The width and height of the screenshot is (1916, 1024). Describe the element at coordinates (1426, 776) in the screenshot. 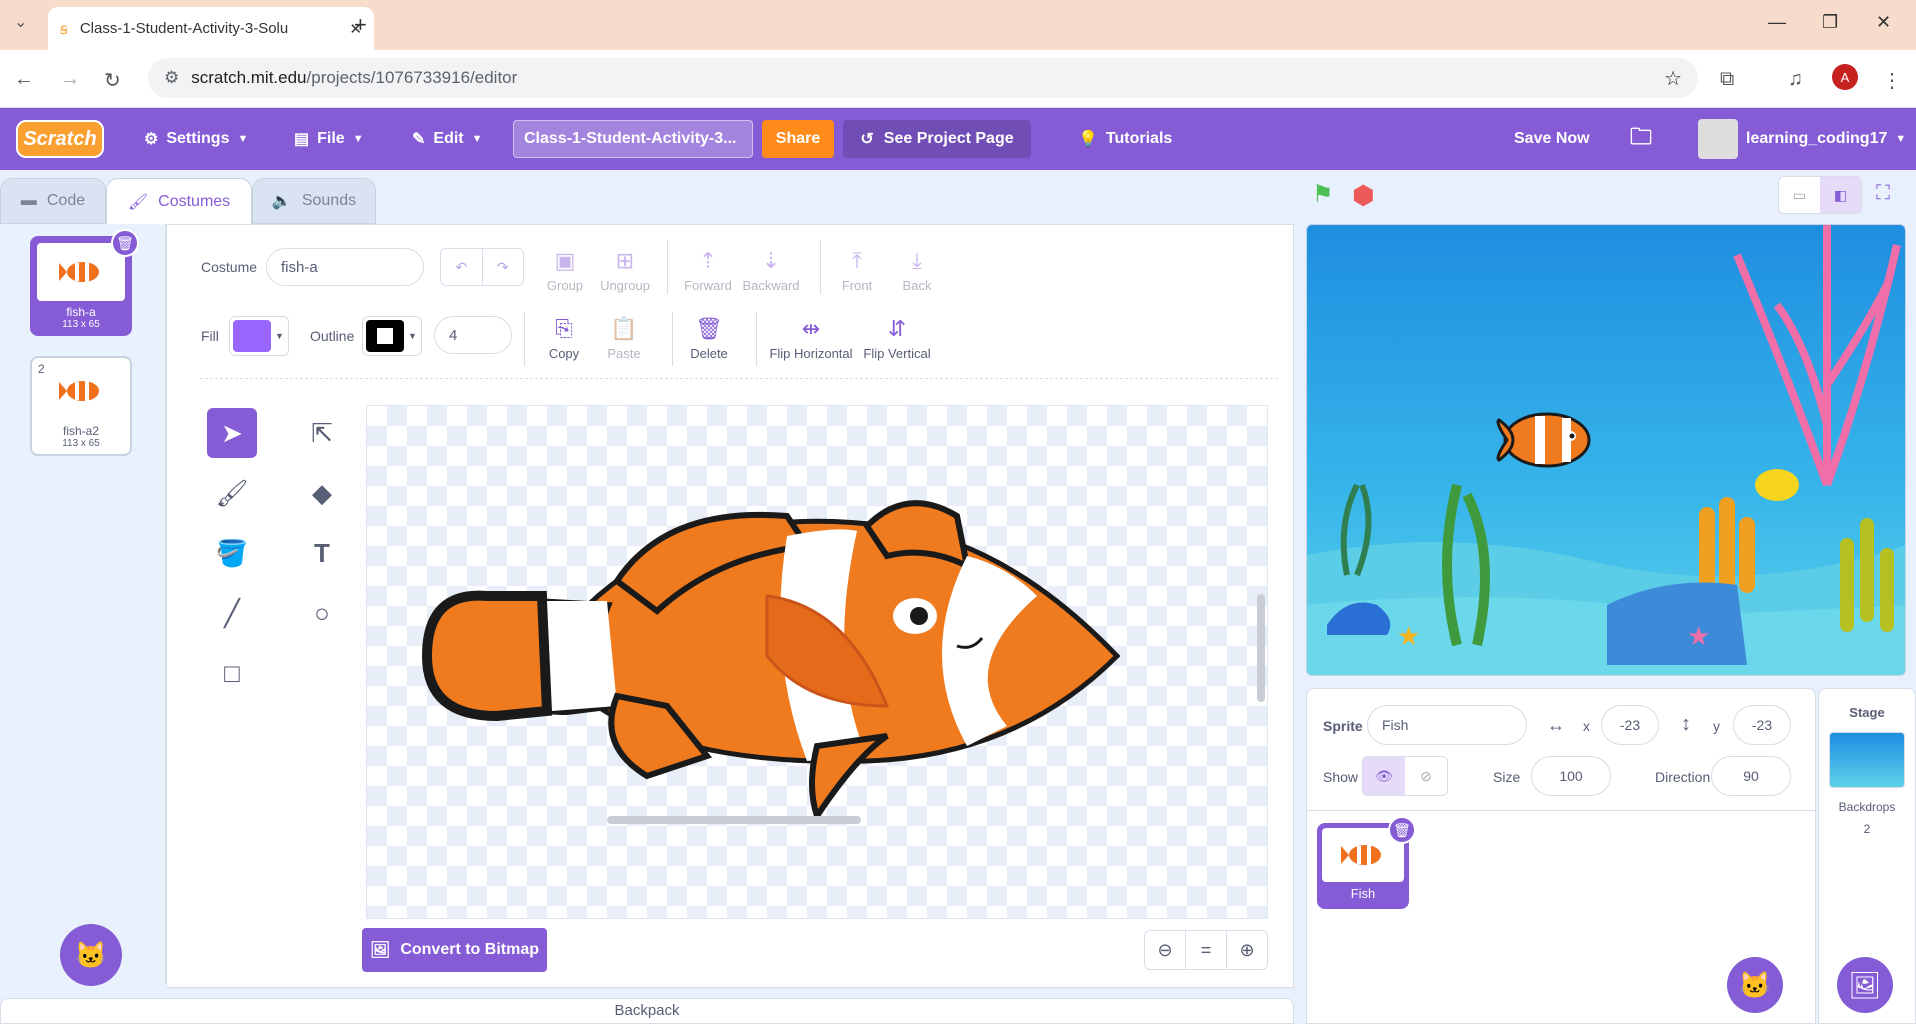

I see `eye-slash-icon: ⊘` at that location.